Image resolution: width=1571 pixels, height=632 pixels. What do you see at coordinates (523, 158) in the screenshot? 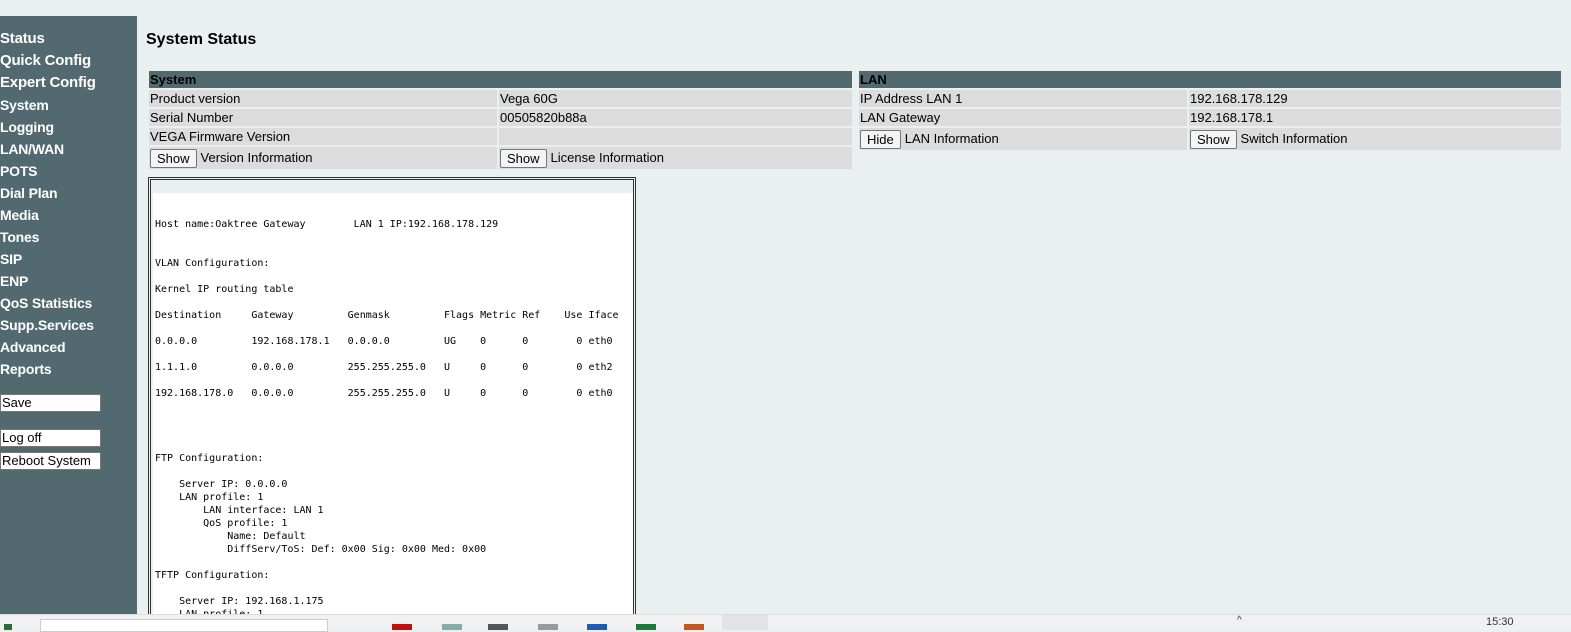
I see `show-license-button: Show` at bounding box center [523, 158].